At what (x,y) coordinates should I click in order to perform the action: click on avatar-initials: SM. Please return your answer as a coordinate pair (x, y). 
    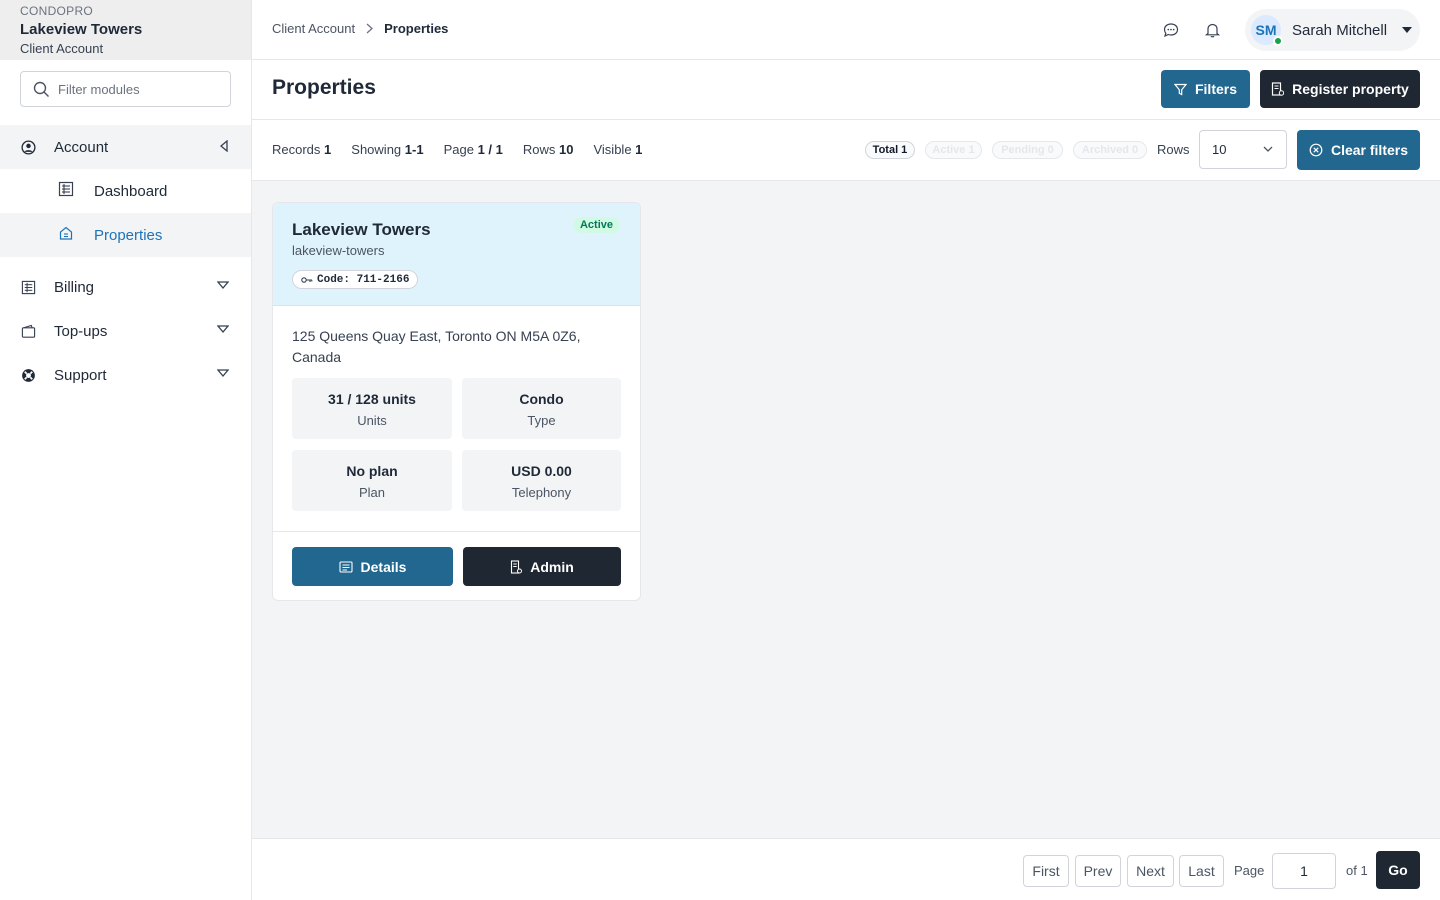
    Looking at the image, I should click on (1266, 30).